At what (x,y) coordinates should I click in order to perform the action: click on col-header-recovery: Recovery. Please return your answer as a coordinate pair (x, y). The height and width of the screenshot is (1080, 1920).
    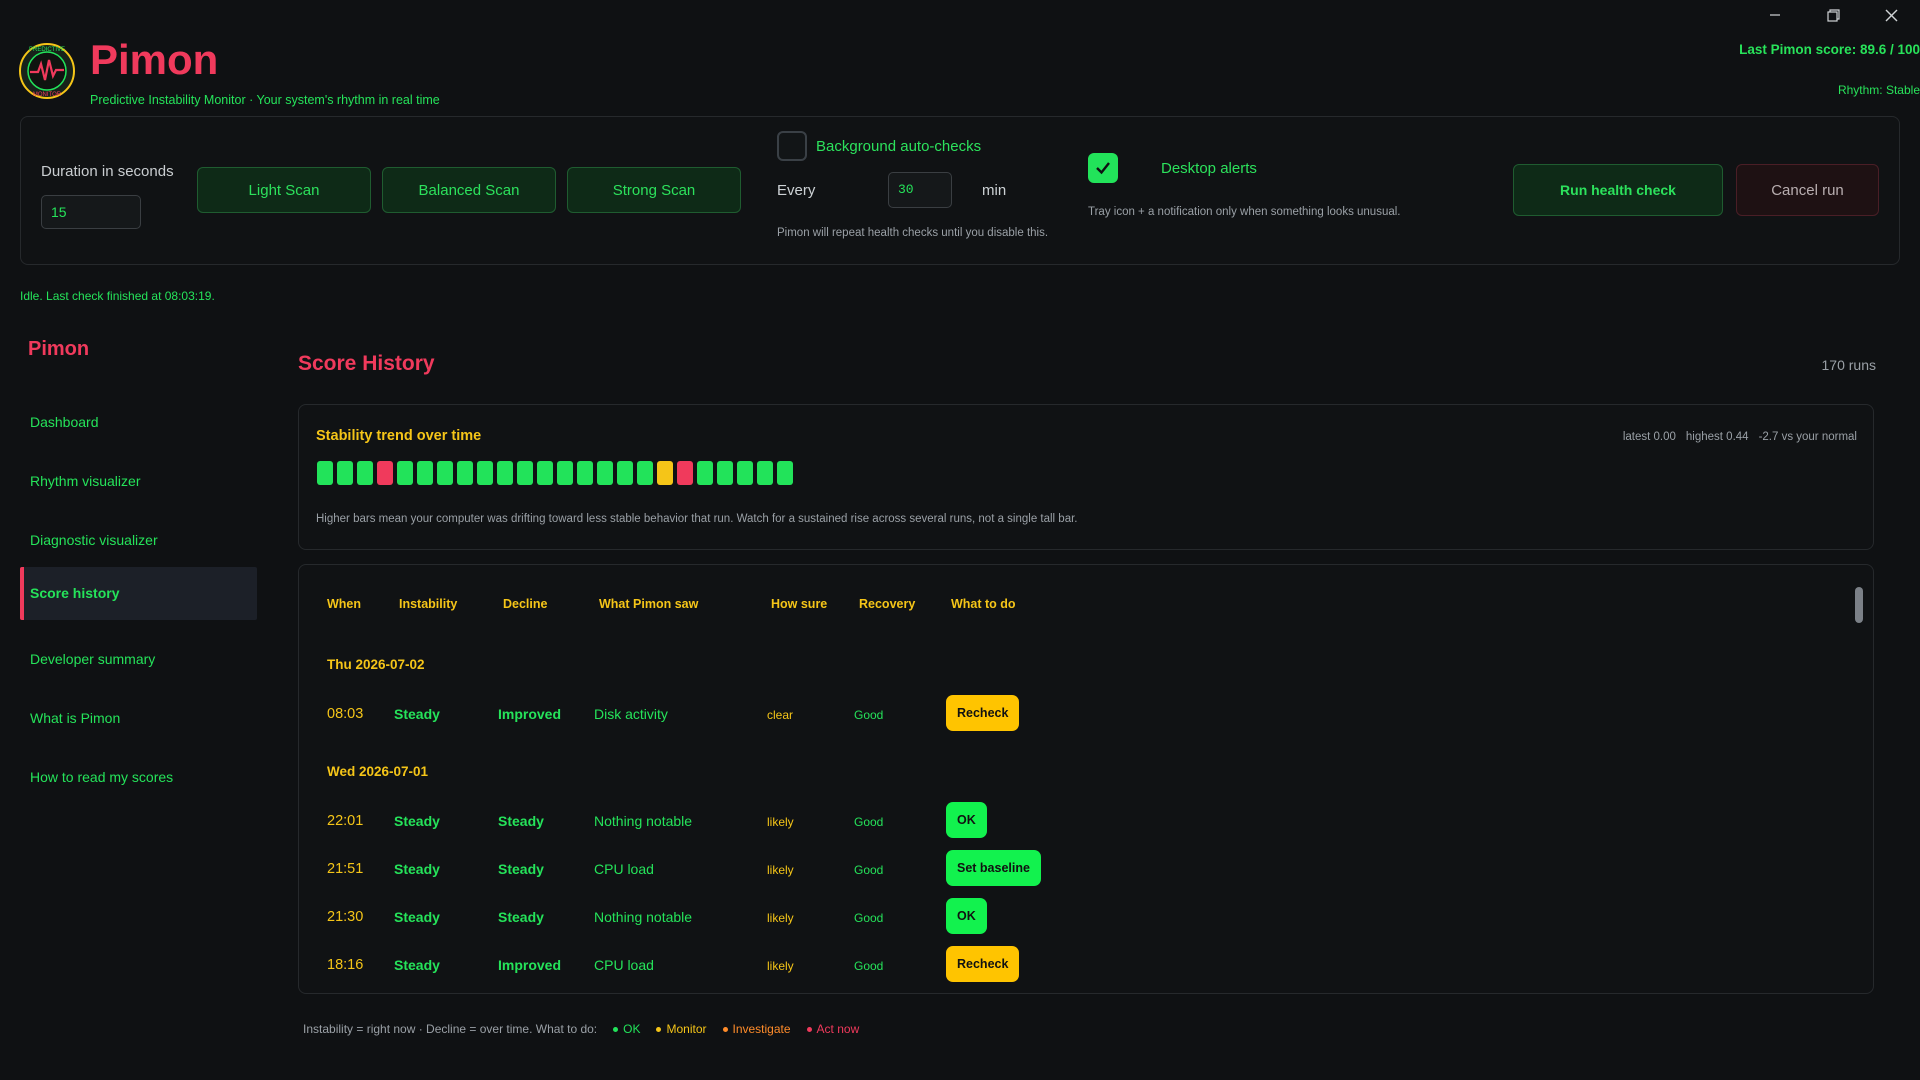
    Looking at the image, I should click on (887, 604).